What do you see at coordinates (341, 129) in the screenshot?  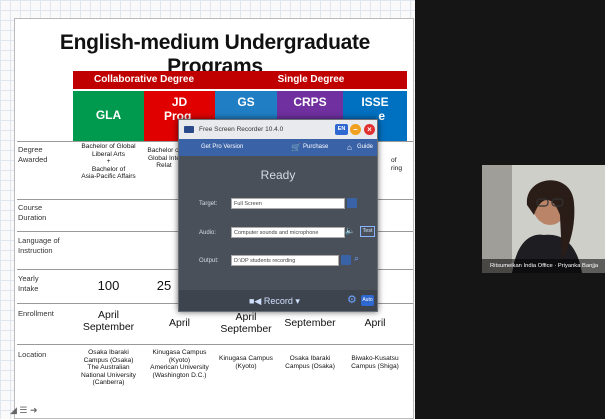 I see `language-button: EN` at bounding box center [341, 129].